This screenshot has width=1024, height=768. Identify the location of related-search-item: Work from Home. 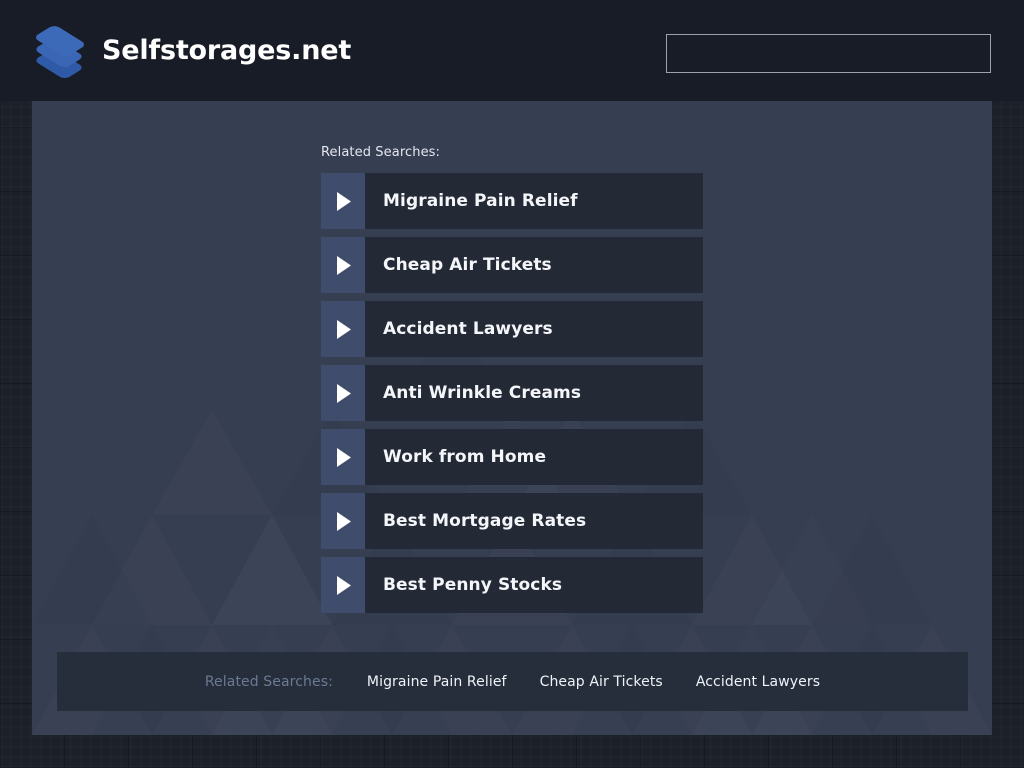
(512, 457).